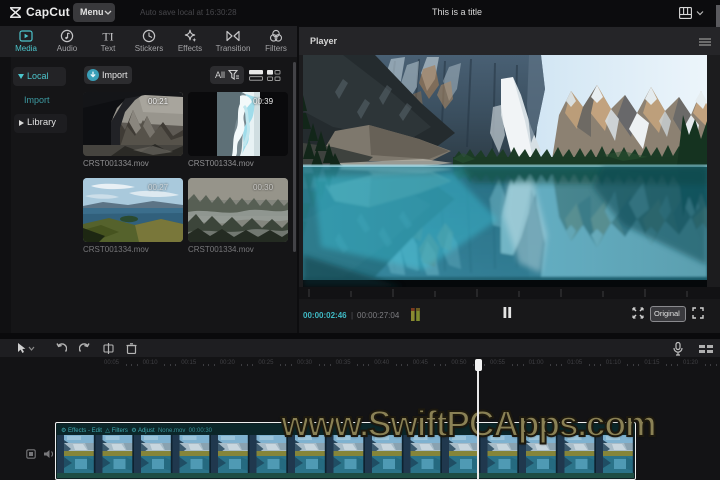  What do you see at coordinates (107, 37) in the screenshot?
I see `svg-text: TI` at bounding box center [107, 37].